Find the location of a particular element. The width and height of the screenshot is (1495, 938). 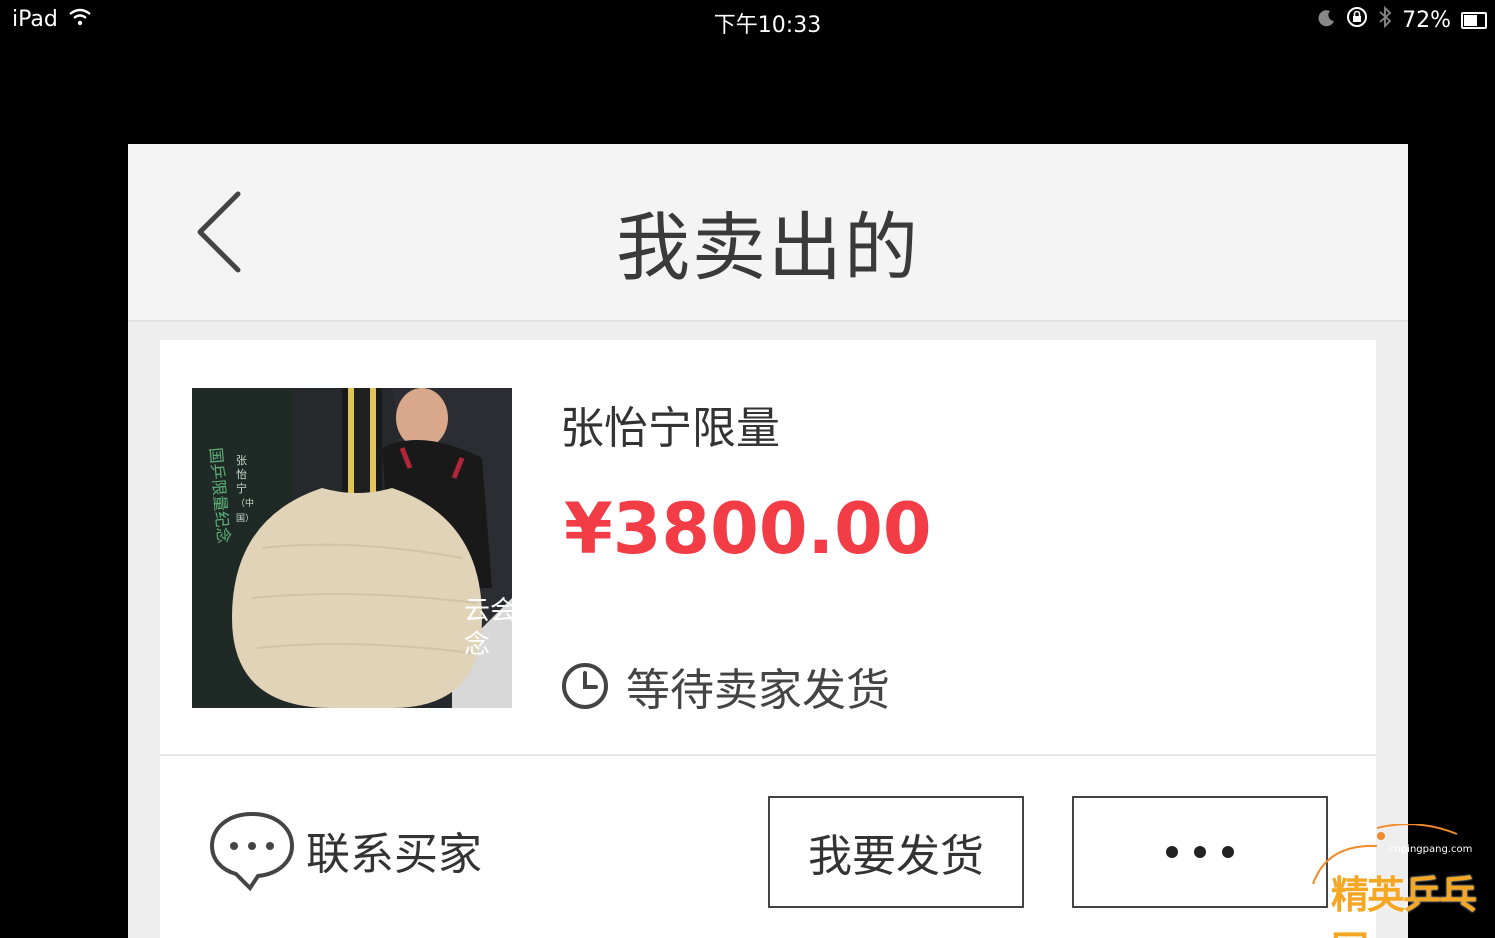

contact-buyer-button: 联系买家 is located at coordinates (345, 850).